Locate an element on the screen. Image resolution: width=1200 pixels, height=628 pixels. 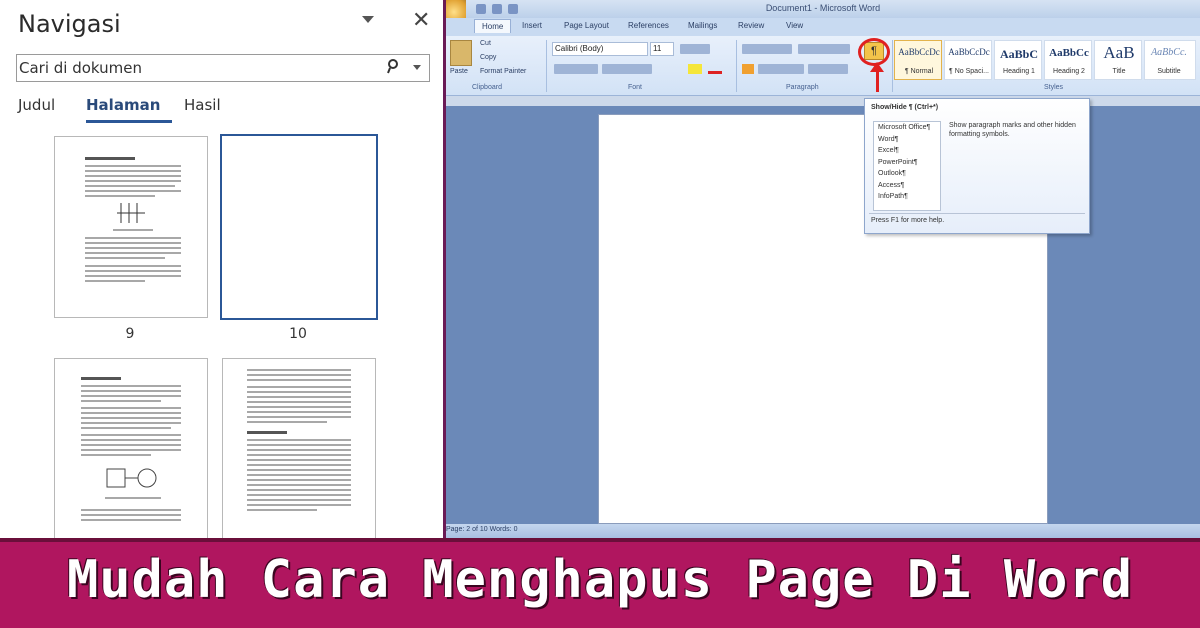
format-painter-button: Format Painter is located at coordinates (503, 71).